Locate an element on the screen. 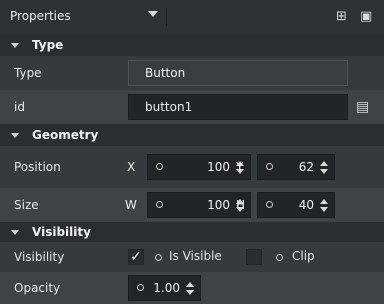  opacity-value: 1.00 is located at coordinates (166, 288).